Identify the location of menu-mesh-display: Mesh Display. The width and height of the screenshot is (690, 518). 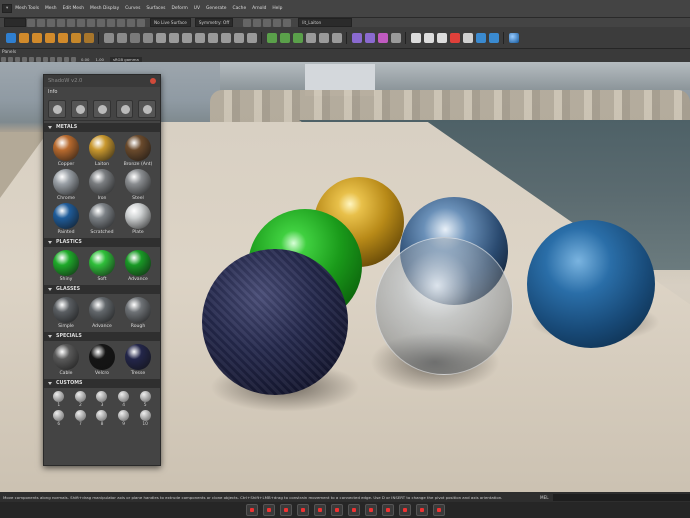
(104, 8).